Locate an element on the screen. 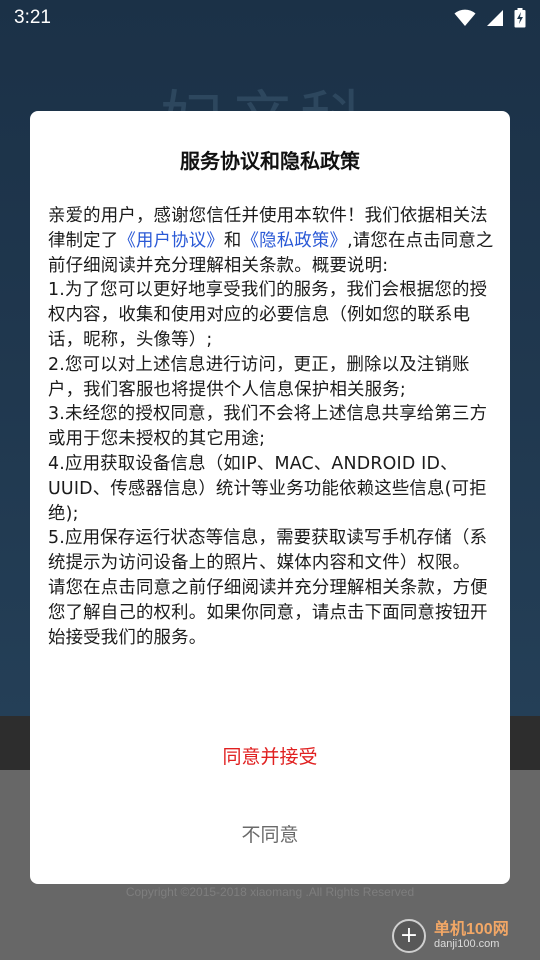  status-icons is located at coordinates (490, 18).